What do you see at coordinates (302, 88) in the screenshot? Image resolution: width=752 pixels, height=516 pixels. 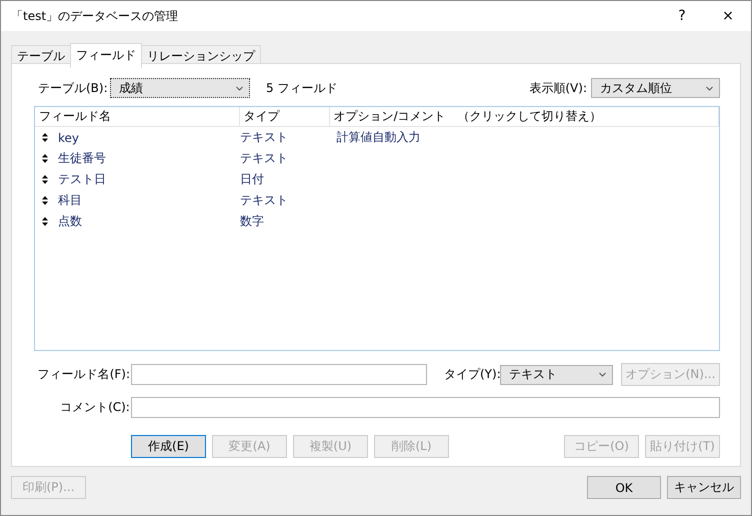 I see `field-count: 5 フィールド` at bounding box center [302, 88].